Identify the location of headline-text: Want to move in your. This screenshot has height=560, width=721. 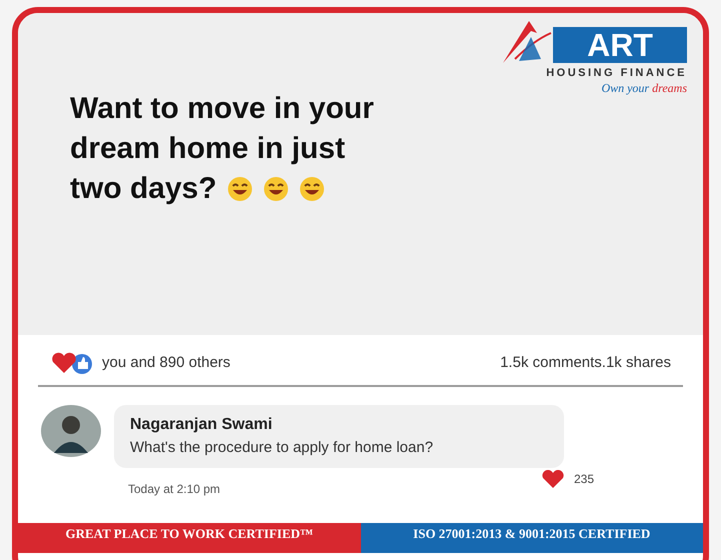
(222, 109).